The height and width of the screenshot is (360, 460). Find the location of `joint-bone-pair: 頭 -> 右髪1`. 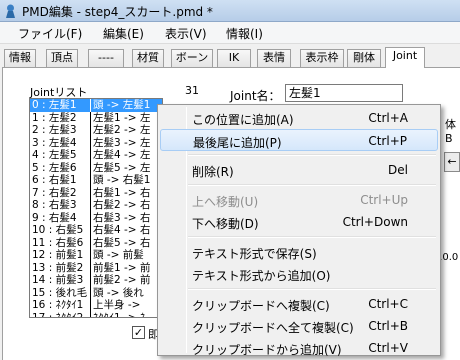

joint-bone-pair: 頭 -> 右髪1 is located at coordinates (126, 180).